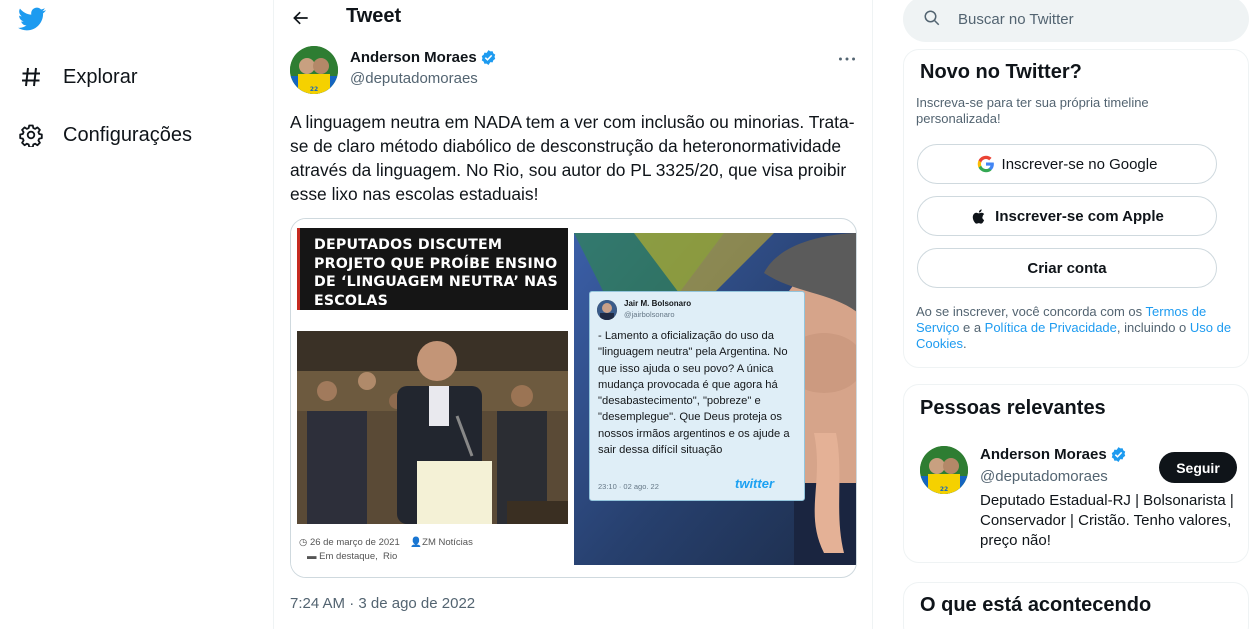 This screenshot has width=1249, height=629. Describe the element at coordinates (979, 216) in the screenshot. I see `apple-icon` at that location.